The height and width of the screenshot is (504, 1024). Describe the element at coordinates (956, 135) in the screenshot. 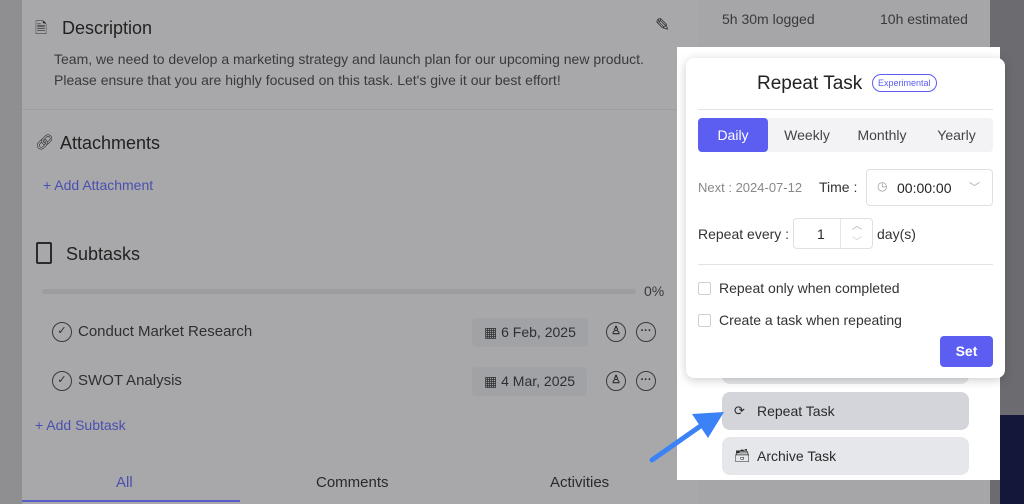

I see `frequency-yearly: Yearly` at that location.